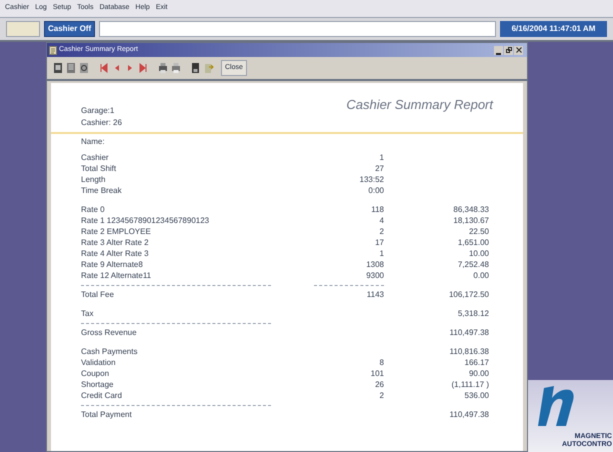  What do you see at coordinates (470, 384) in the screenshot?
I see `row-amount: (1,111.17 )` at bounding box center [470, 384].